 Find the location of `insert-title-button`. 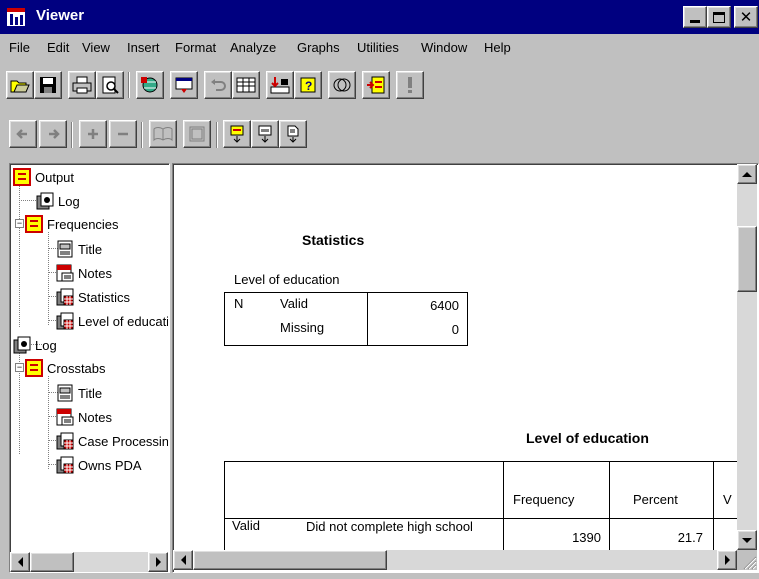

insert-title-button is located at coordinates (265, 134).